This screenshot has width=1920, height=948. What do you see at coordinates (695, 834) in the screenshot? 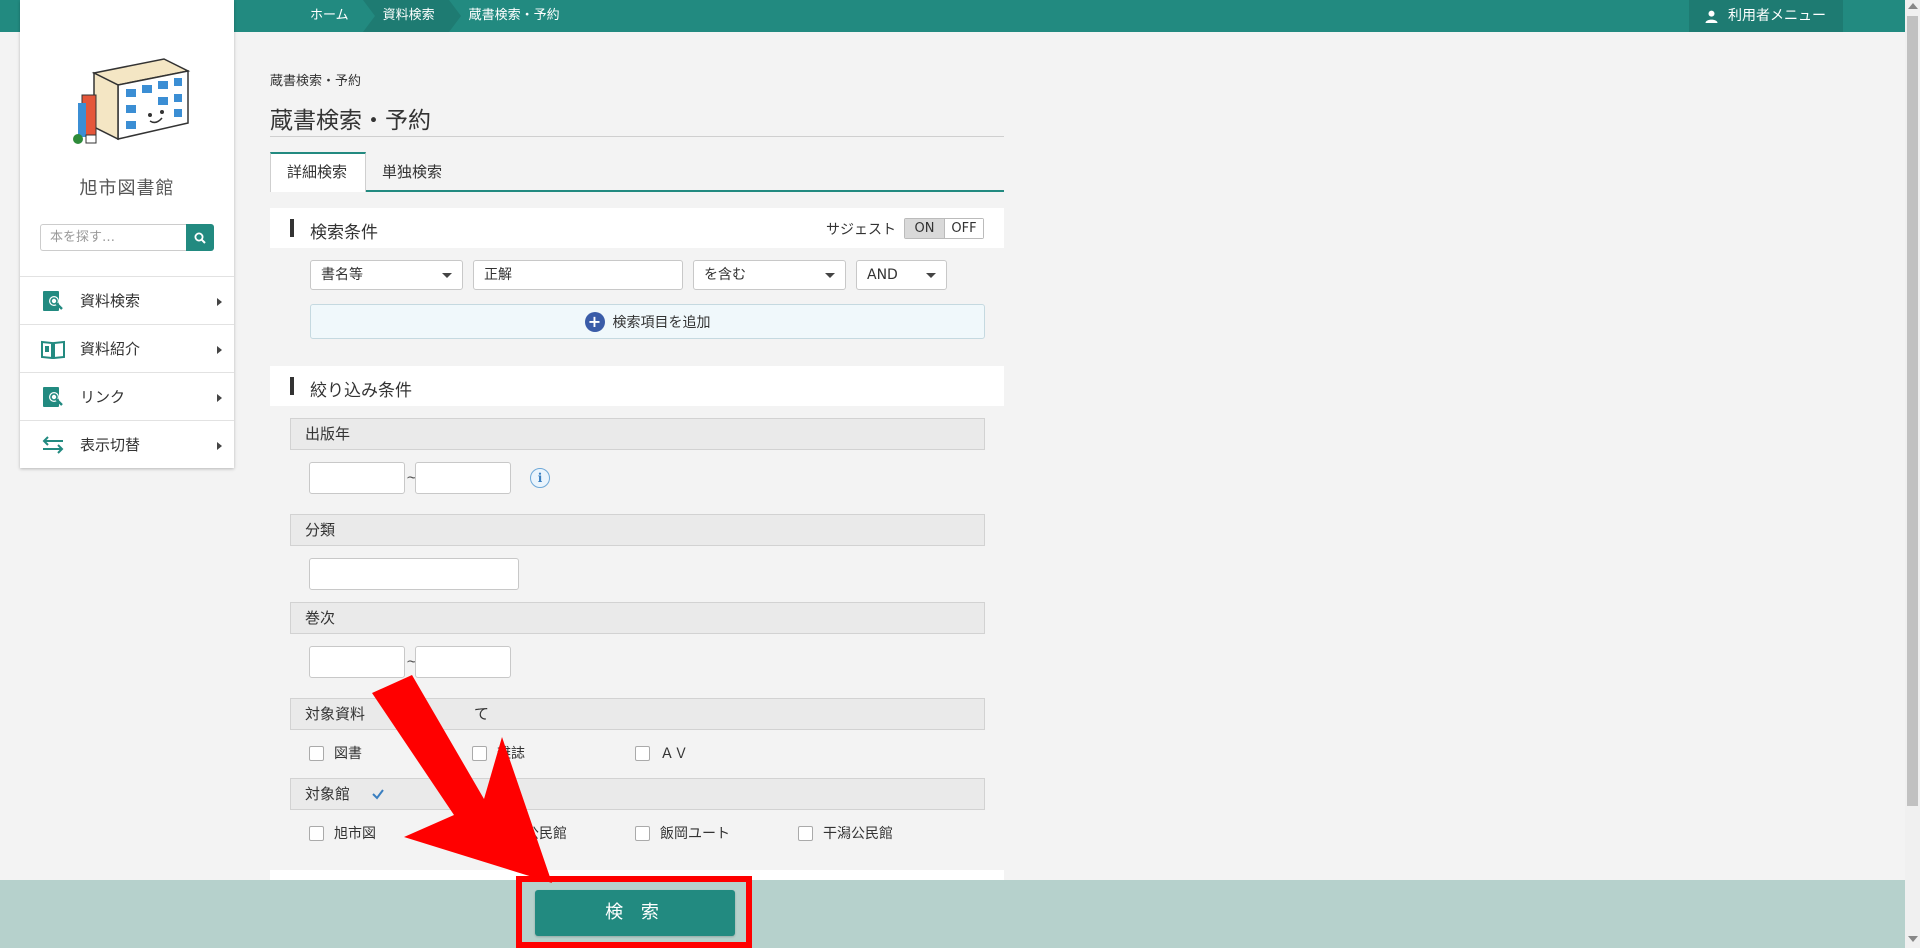
I see `checkbox-label: 飯岡ユート` at bounding box center [695, 834].